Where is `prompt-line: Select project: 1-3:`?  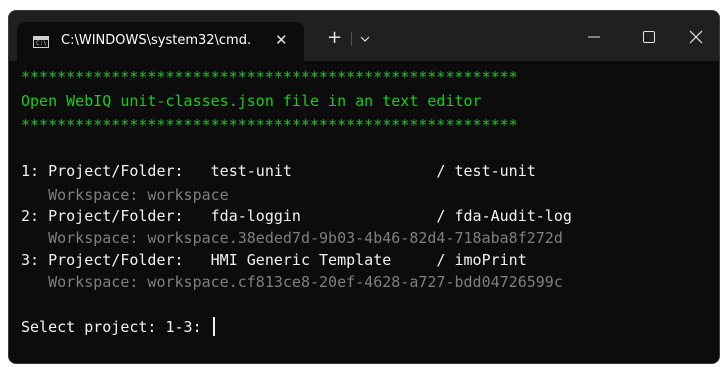 prompt-line: Select project: 1-3: is located at coordinates (118, 327).